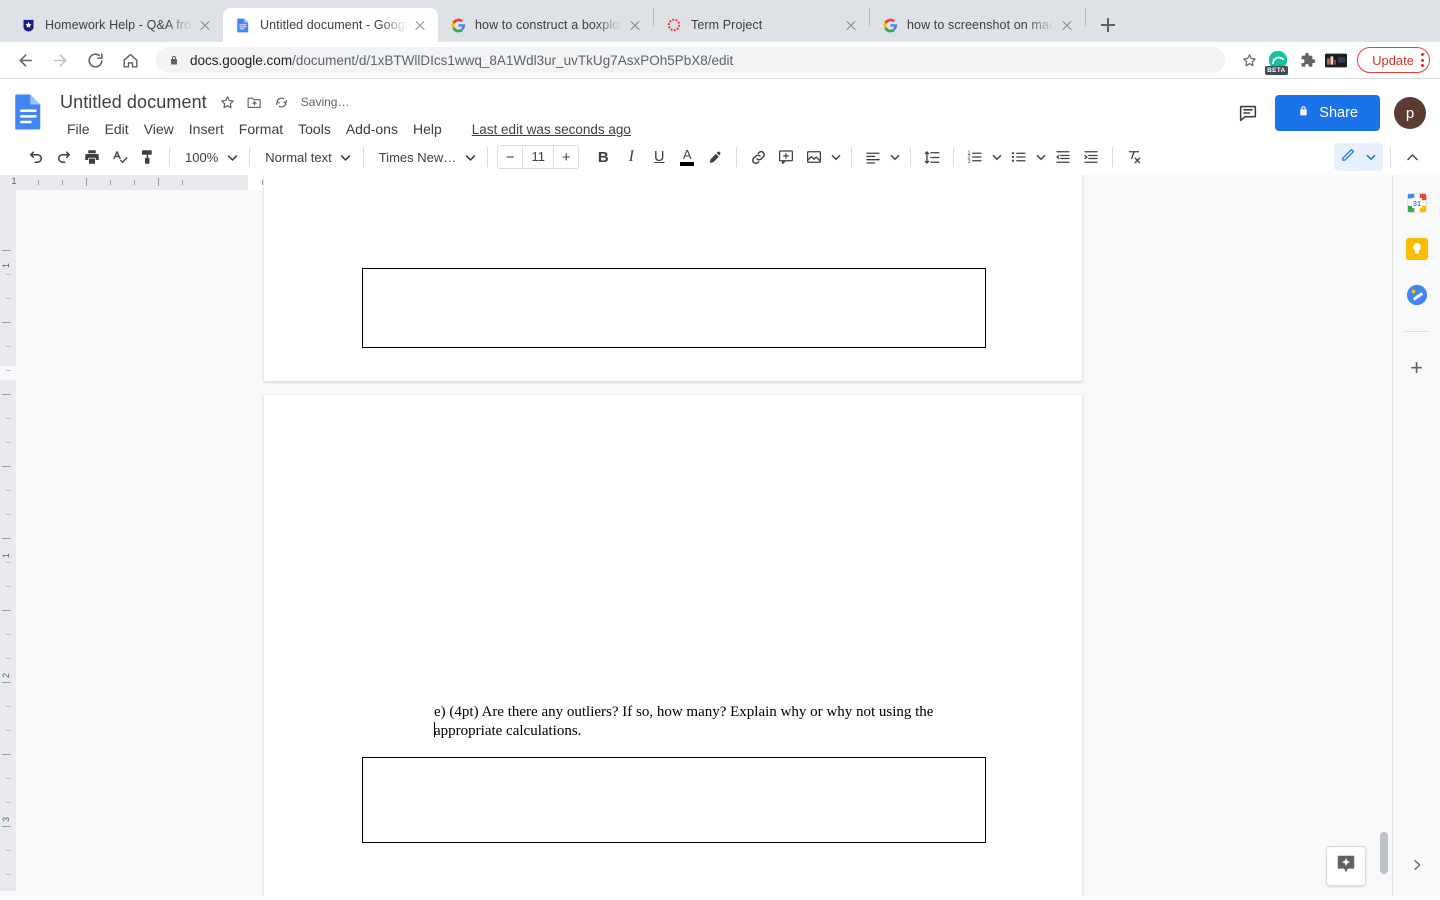  What do you see at coordinates (631, 157) in the screenshot?
I see `italic-button: I` at bounding box center [631, 157].